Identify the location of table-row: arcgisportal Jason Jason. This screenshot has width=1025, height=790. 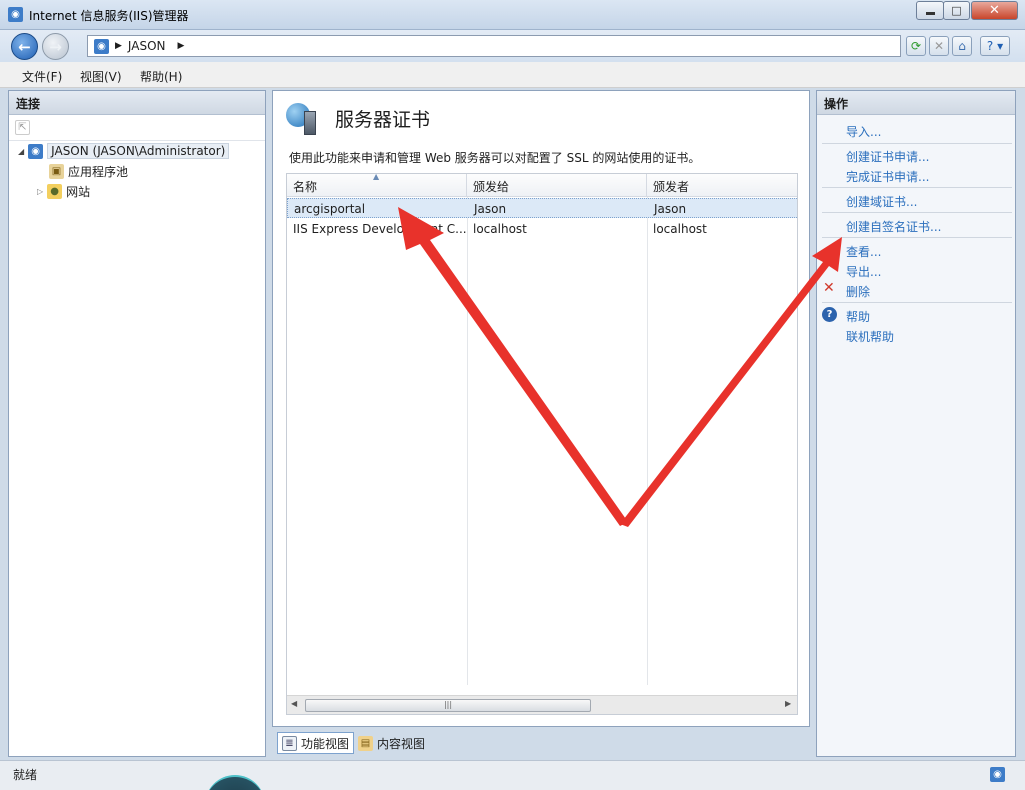
(542, 208).